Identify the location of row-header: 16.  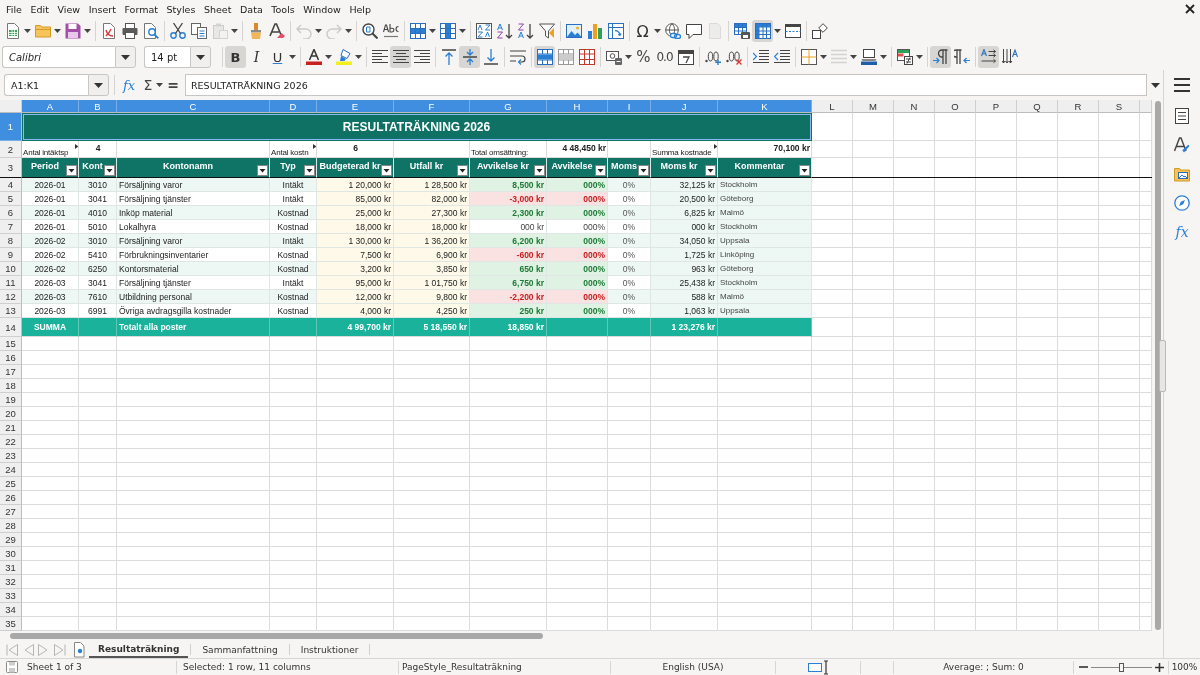
(11, 358).